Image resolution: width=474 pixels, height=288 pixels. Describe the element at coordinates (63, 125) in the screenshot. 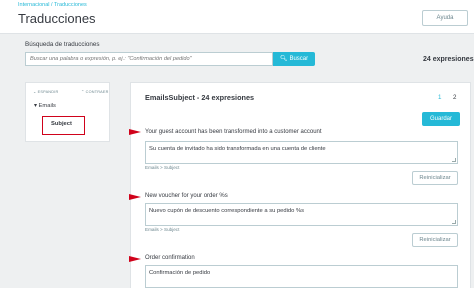

I see `tree-item-subject: Subject` at that location.